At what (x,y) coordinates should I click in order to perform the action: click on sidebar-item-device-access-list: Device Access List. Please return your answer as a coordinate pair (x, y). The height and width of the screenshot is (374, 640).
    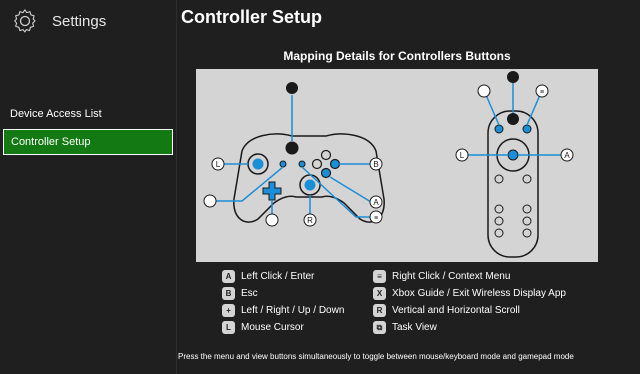
    Looking at the image, I should click on (88, 114).